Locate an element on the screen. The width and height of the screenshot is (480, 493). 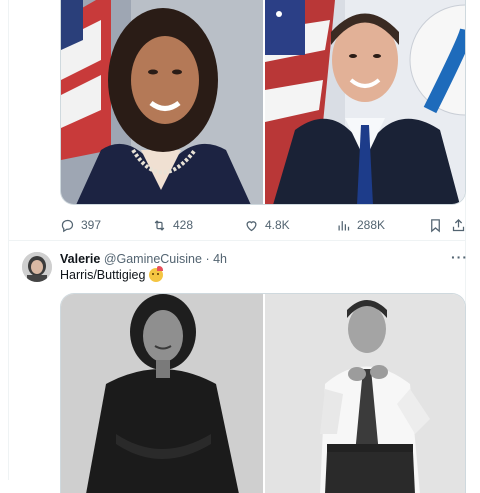
like-button: 4.8K is located at coordinates (267, 225).